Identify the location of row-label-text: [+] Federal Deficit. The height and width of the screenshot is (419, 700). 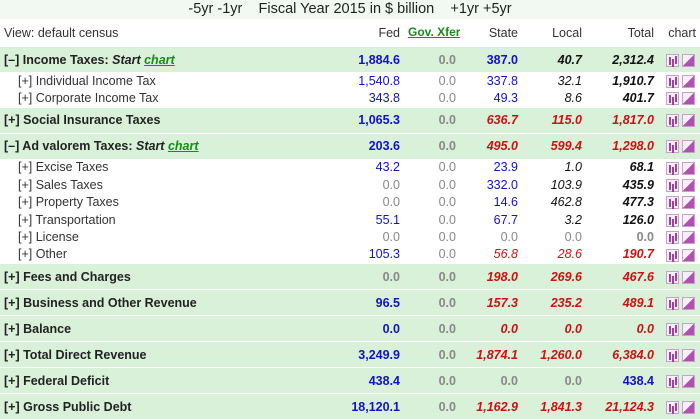
(56, 381).